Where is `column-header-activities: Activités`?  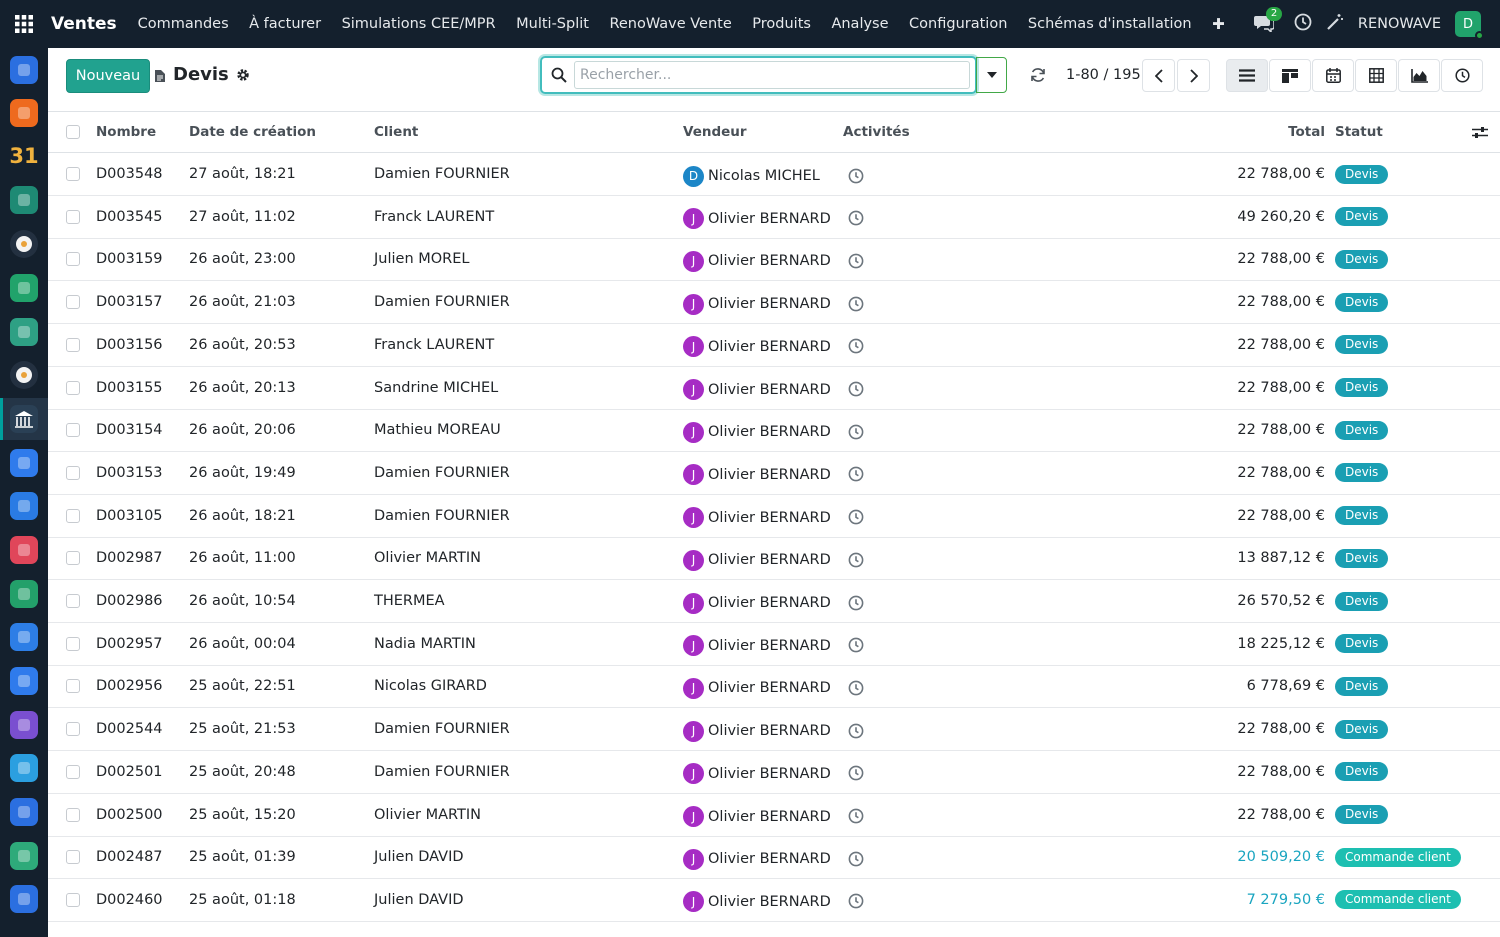
column-header-activities: Activités is located at coordinates (876, 132).